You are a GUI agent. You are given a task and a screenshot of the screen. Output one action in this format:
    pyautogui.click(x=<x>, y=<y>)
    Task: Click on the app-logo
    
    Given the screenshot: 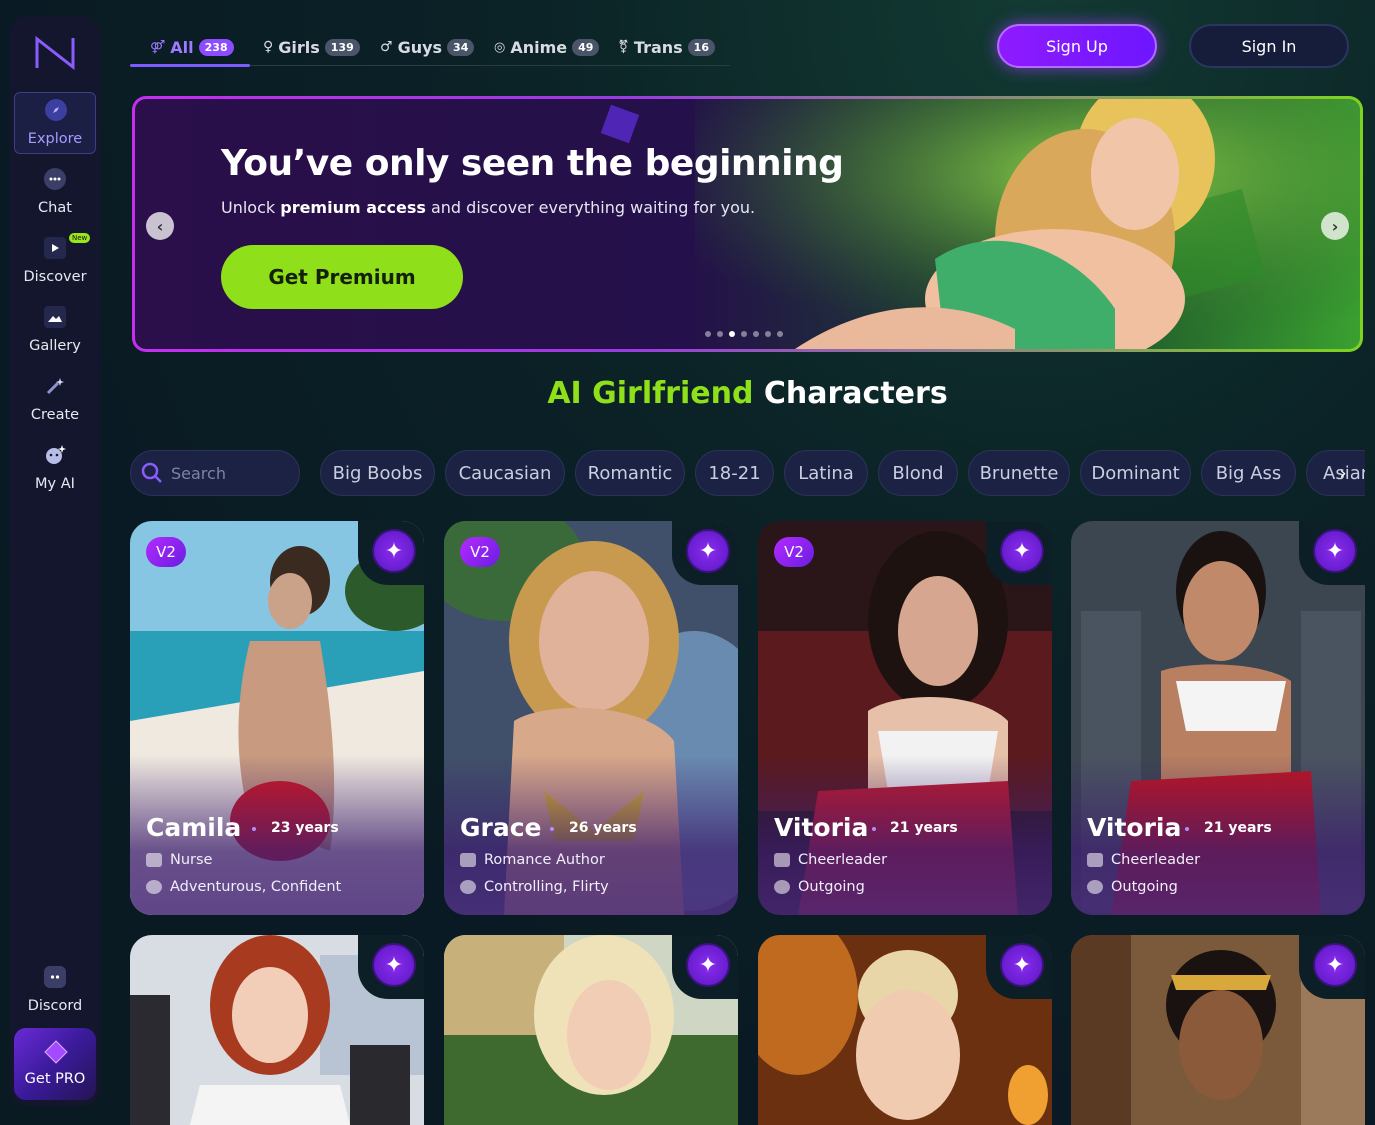 What is the action you would take?
    pyautogui.click(x=55, y=53)
    